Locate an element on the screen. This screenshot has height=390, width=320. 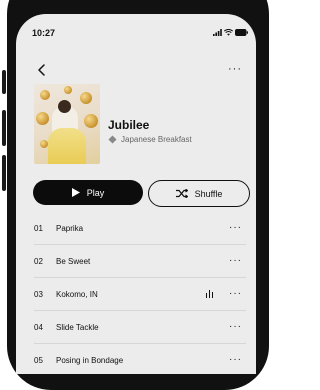
track-title: Slide Tackle is located at coordinates (77, 327).